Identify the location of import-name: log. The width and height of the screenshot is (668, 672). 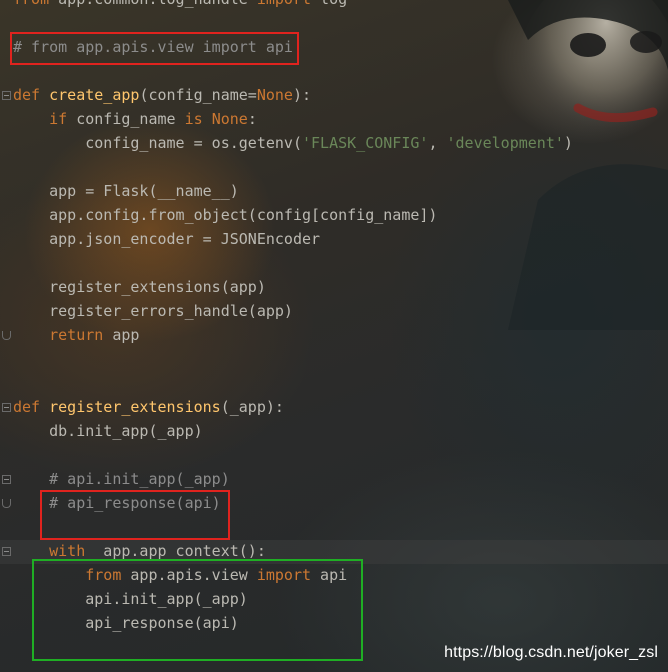
(329, 4).